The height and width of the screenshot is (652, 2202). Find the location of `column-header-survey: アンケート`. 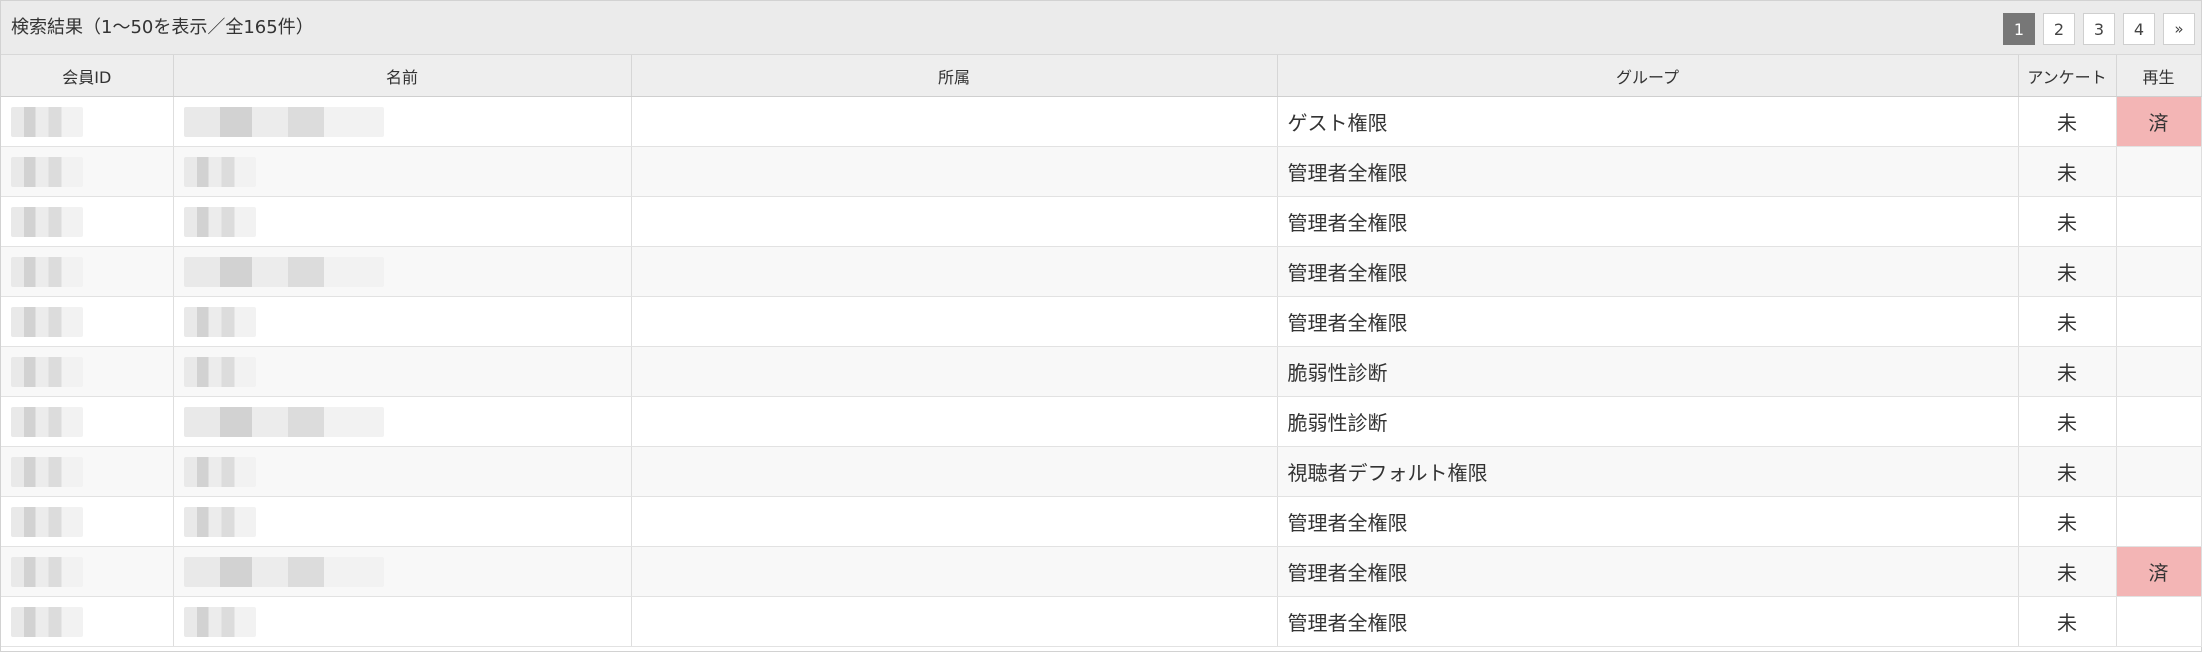

column-header-survey: アンケート is located at coordinates (2067, 76).